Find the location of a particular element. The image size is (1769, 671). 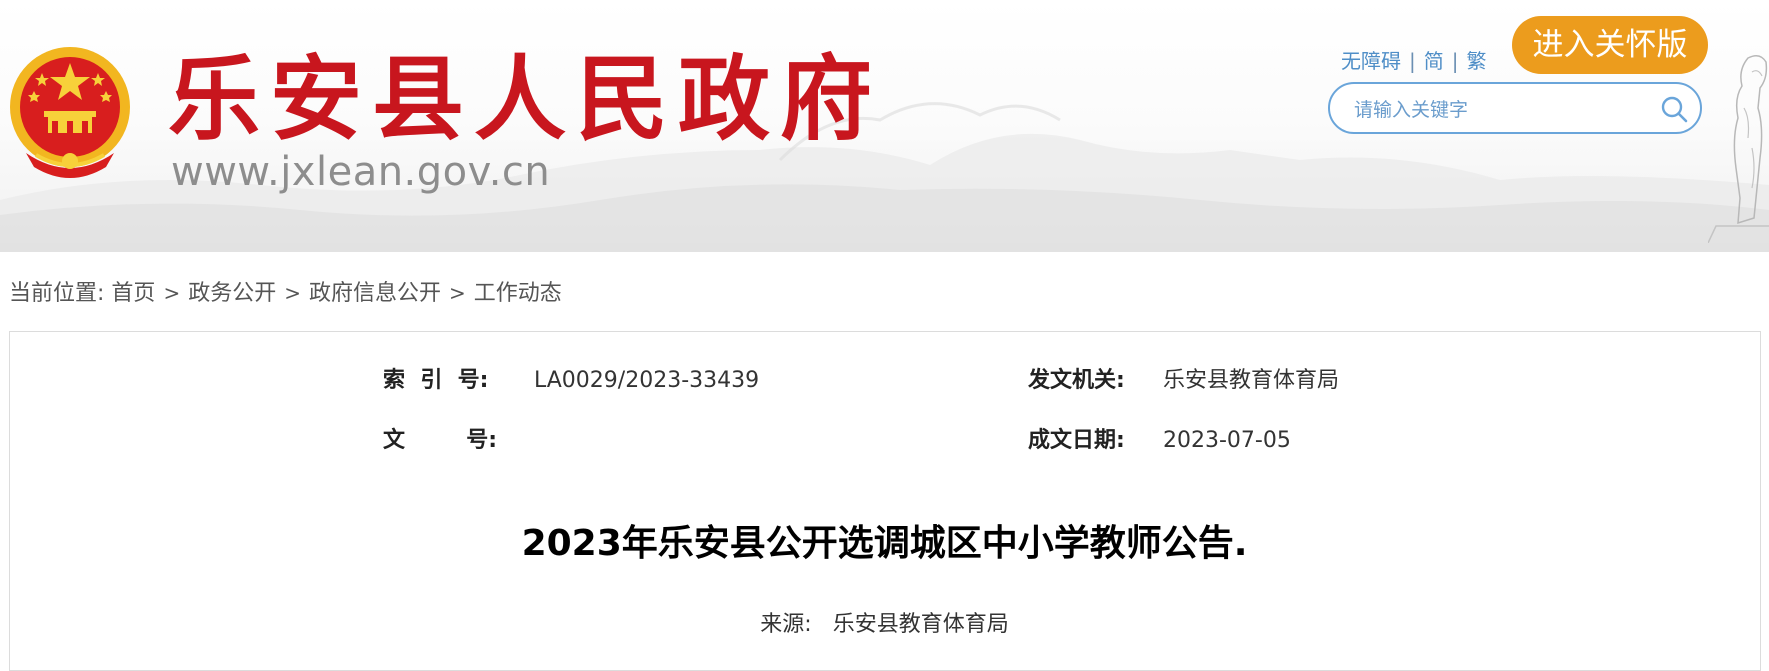

breadcrumb: 当前位置: 首页 > 政务公开 > 政府信息公开 > 工作动态 is located at coordinates (285, 293).